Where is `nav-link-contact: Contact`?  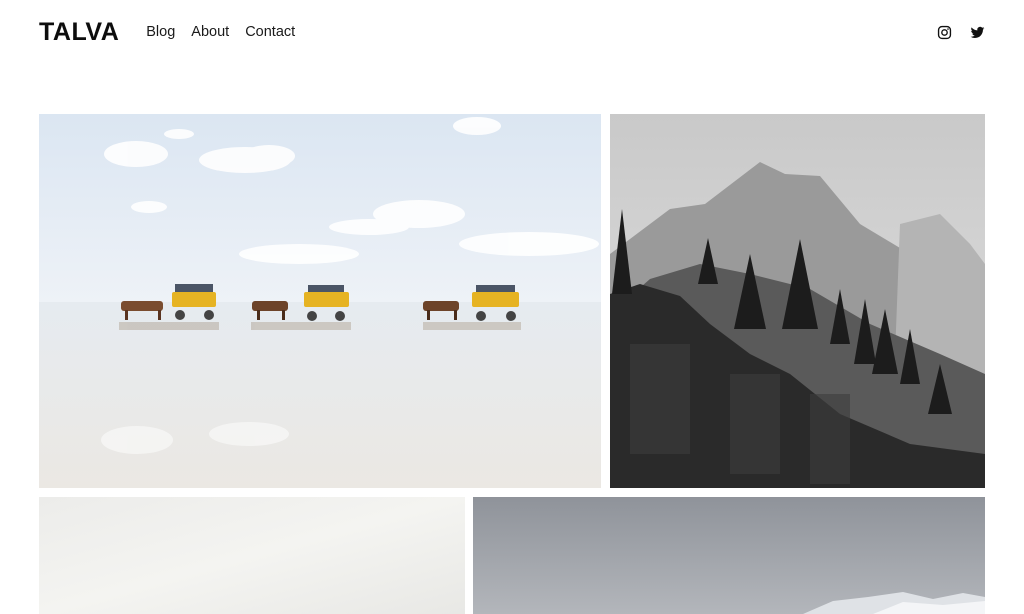
nav-link-contact: Contact is located at coordinates (270, 32).